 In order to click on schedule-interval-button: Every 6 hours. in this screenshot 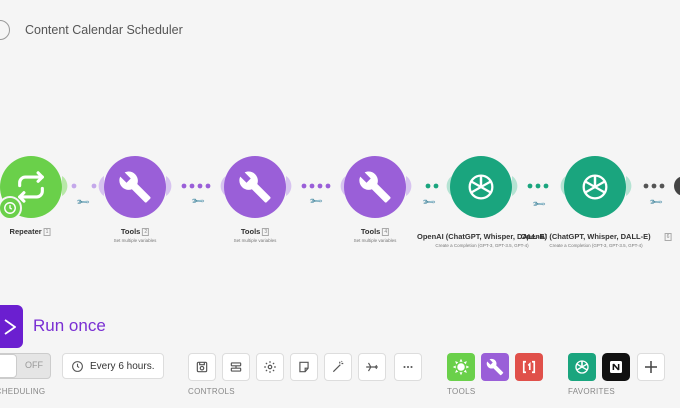, I will do `click(113, 366)`.